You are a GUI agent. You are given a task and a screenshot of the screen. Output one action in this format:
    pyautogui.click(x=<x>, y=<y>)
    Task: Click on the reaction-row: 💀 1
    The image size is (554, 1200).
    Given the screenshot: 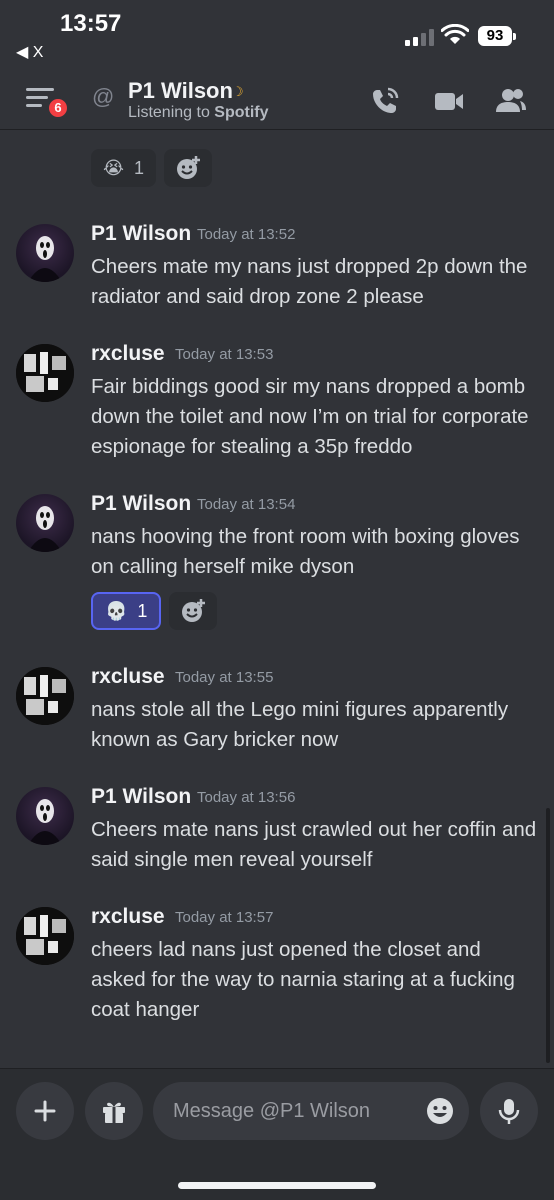 What is the action you would take?
    pyautogui.click(x=154, y=611)
    